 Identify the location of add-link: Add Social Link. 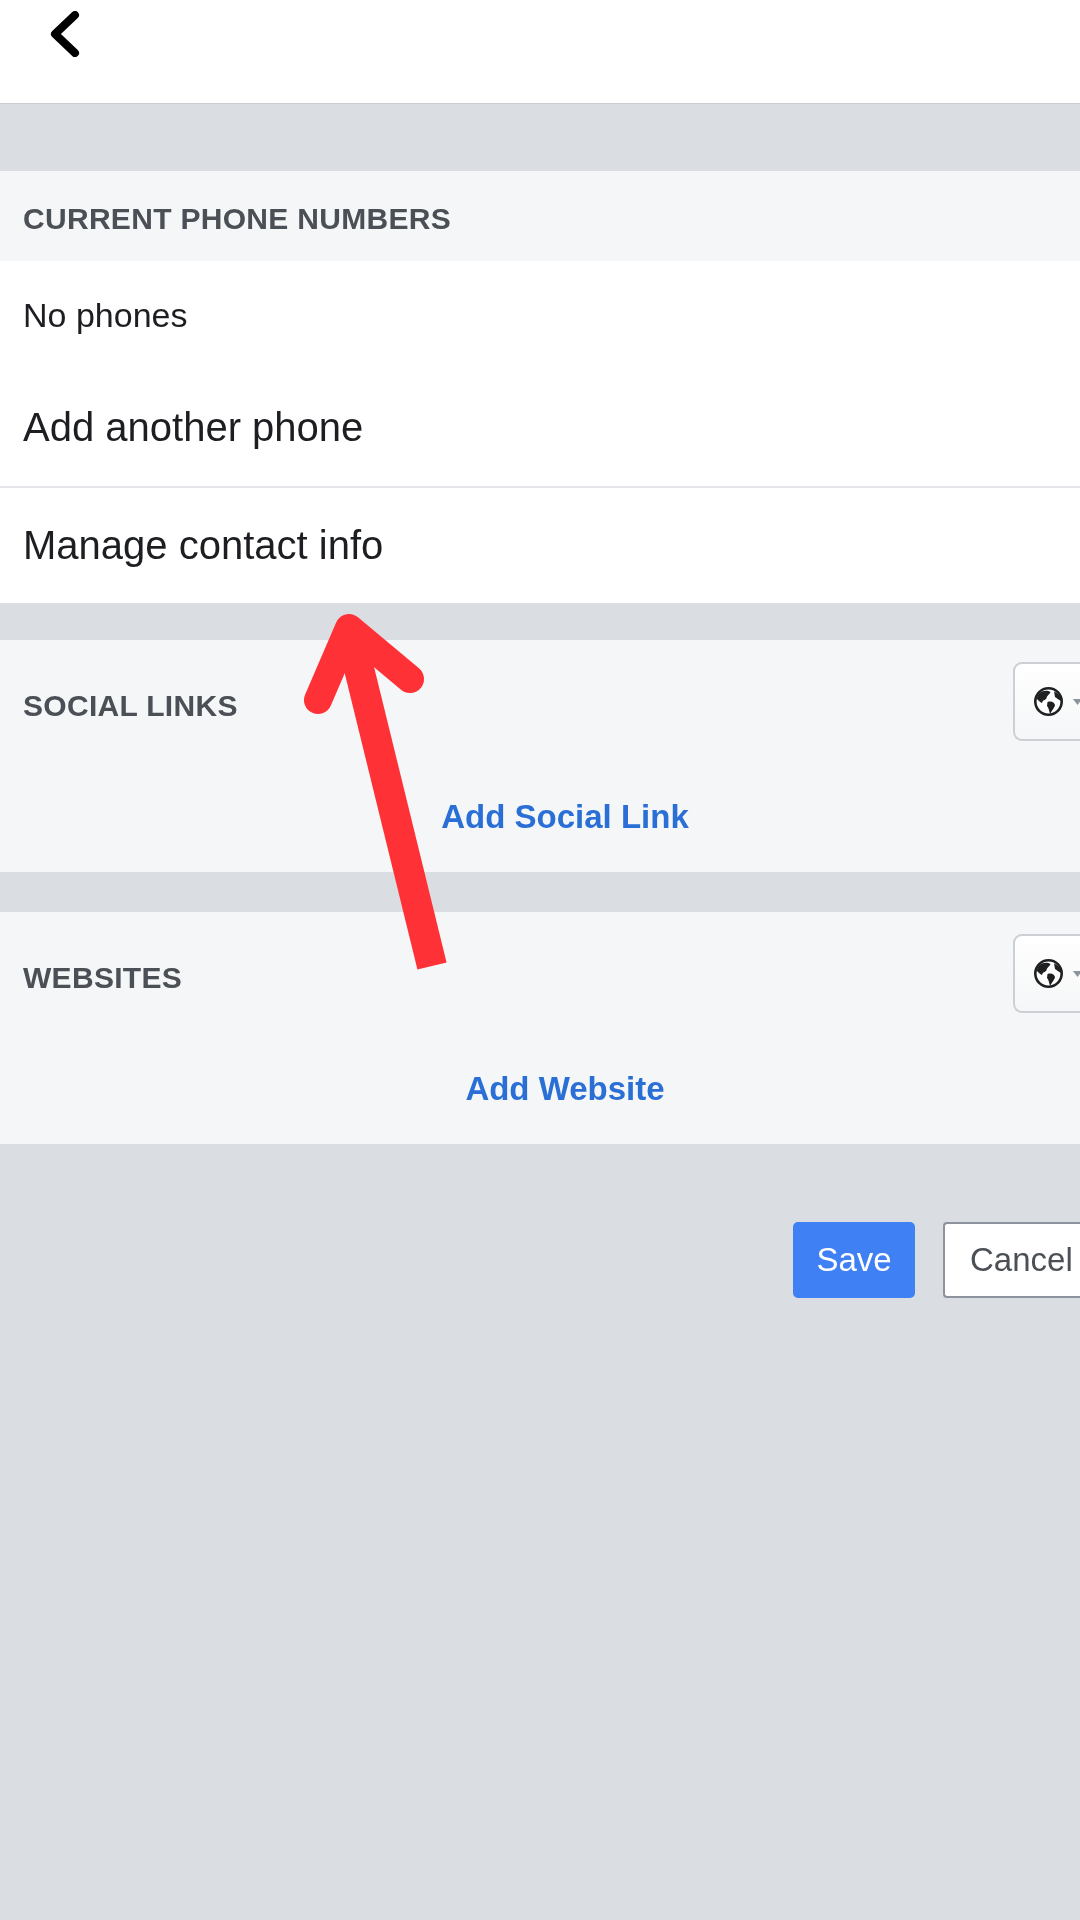
(565, 816).